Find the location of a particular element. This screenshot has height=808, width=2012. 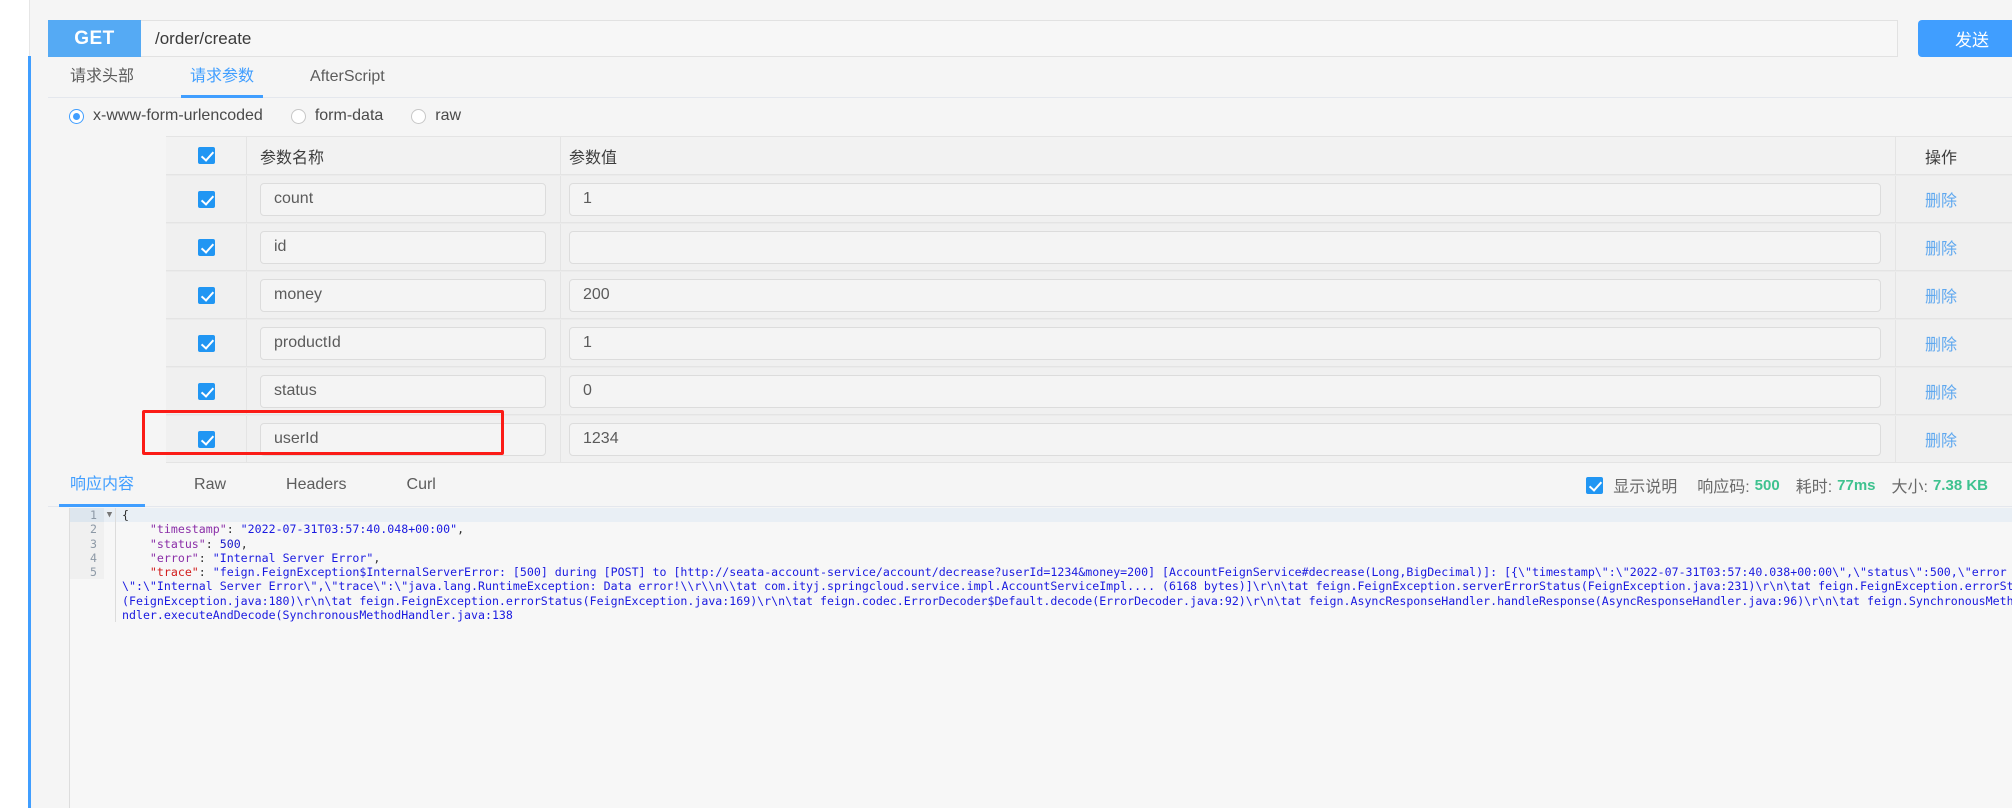

request-url-input is located at coordinates (1019, 38).